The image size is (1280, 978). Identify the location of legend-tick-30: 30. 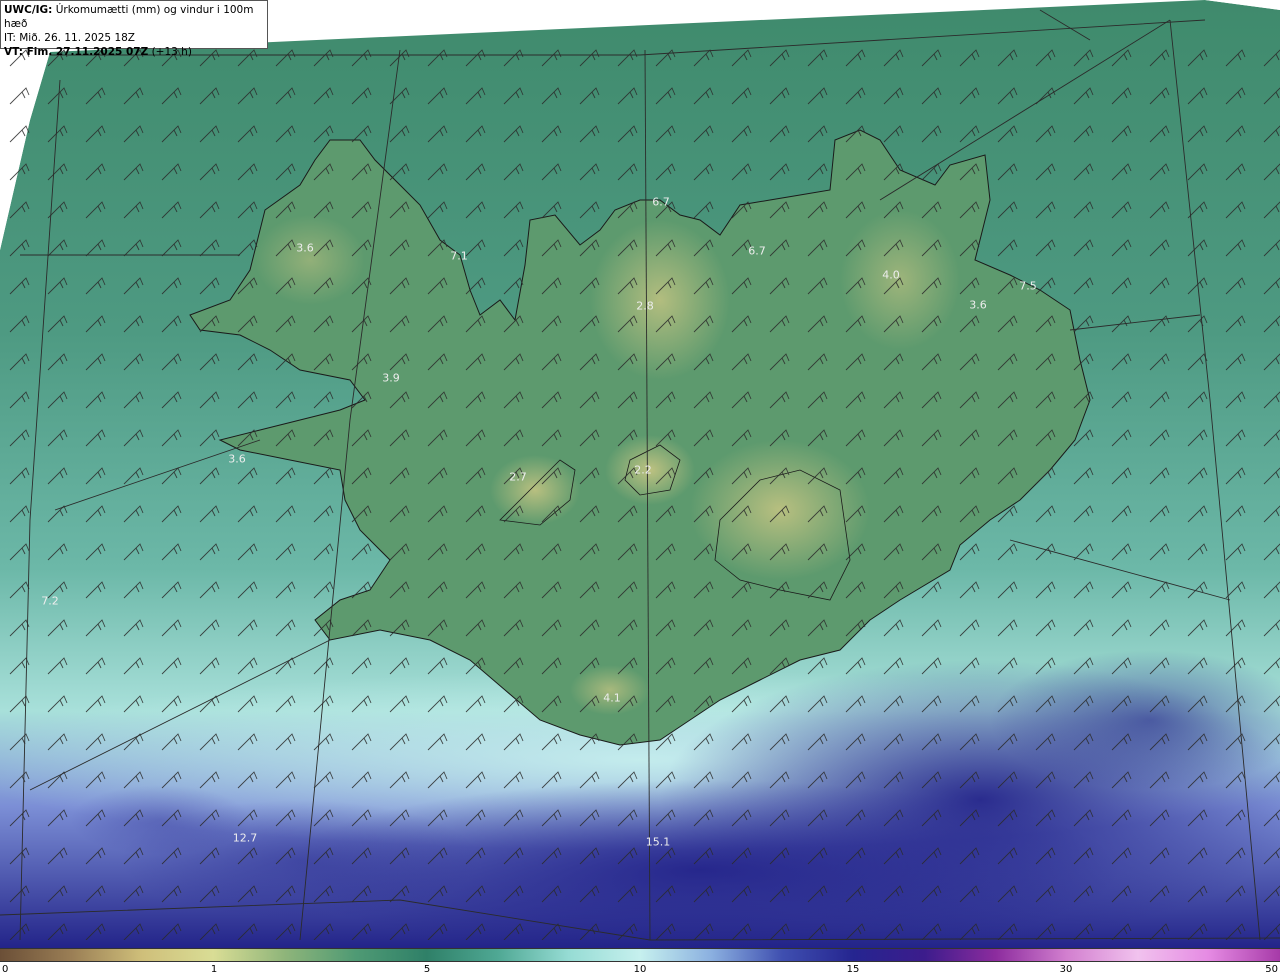
(1066, 969).